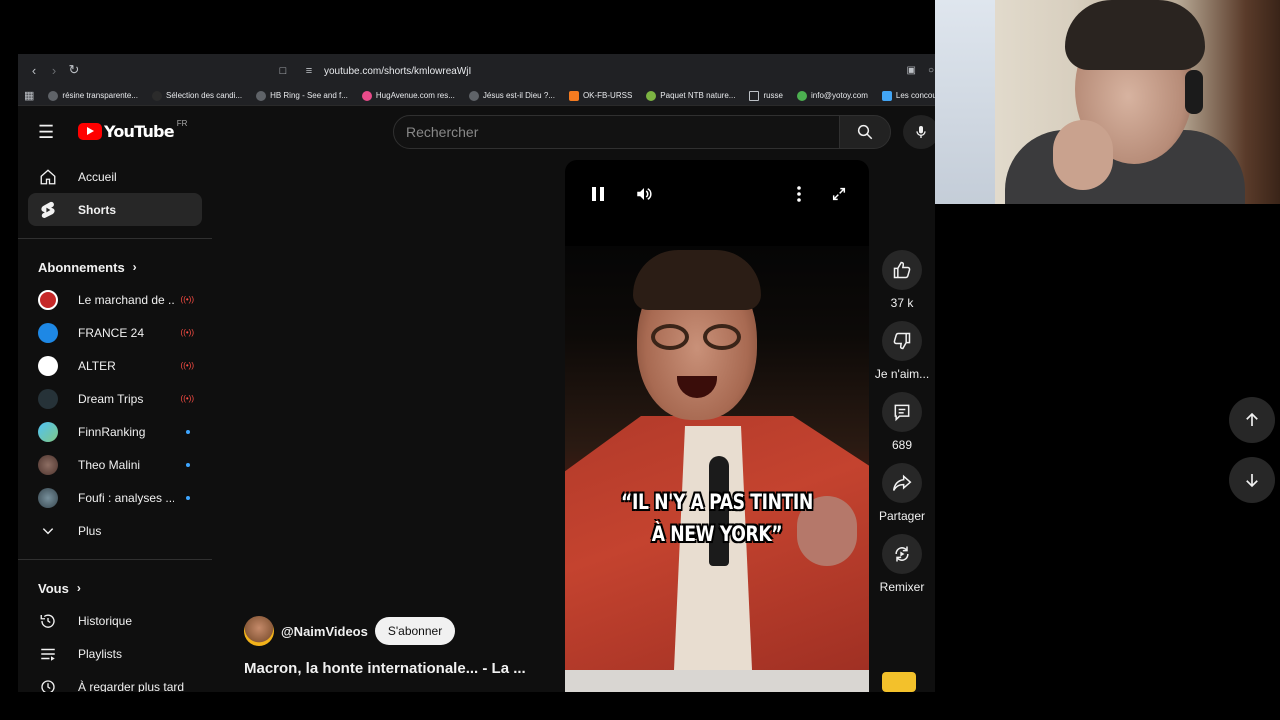 Image resolution: width=1280 pixels, height=720 pixels. I want to click on address-bar: □ ≡ youtube.com/shorts/kmlowreaWjI ▣ ○, so click(605, 71).